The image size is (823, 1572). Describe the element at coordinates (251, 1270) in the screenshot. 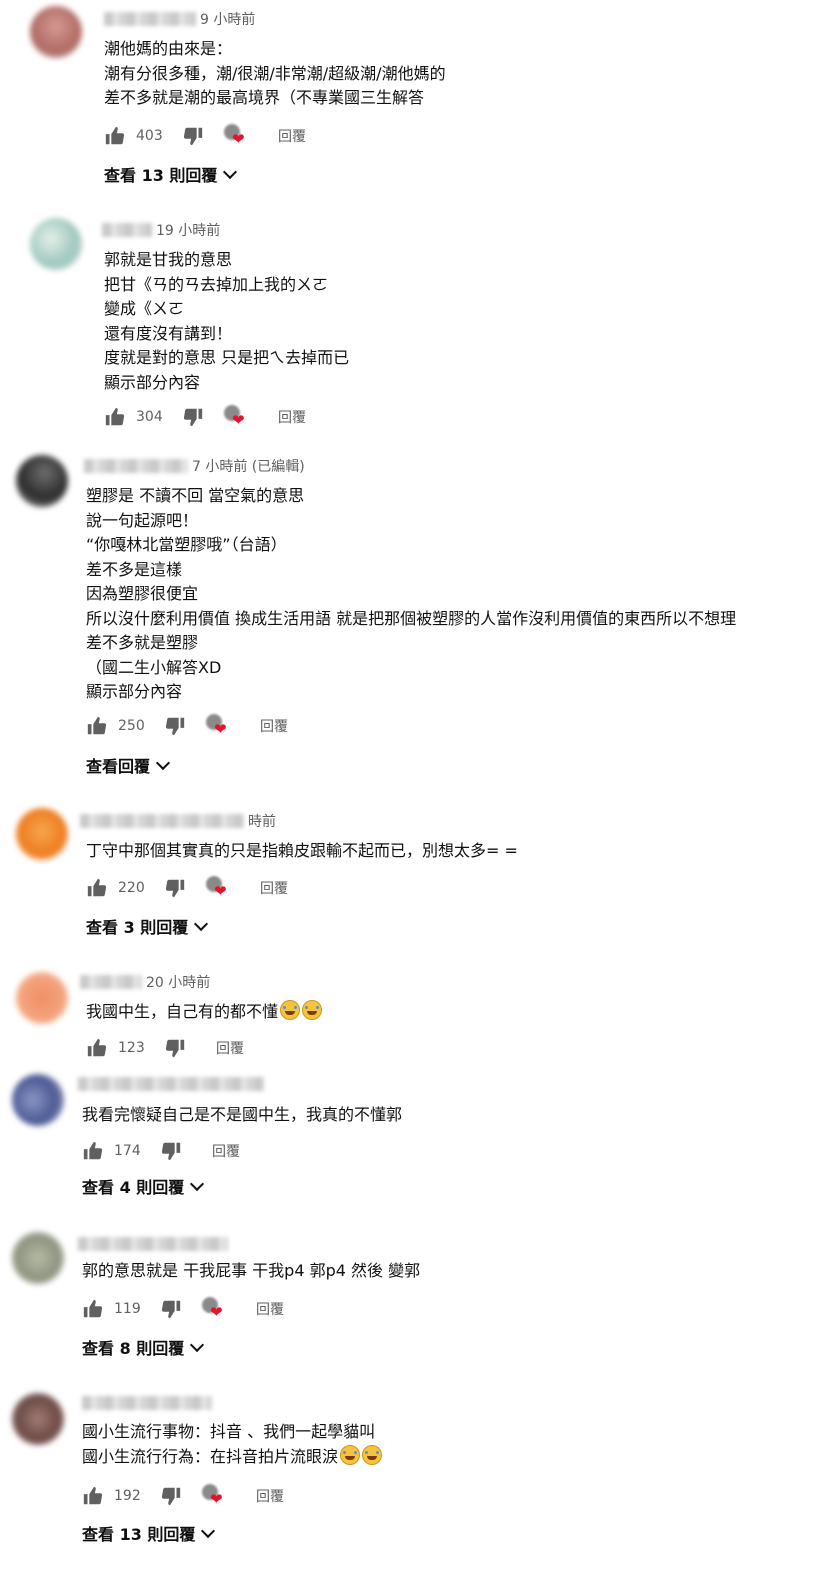

I see `comment-text: 郭的意思就是 干我屁事 干我p4 郭p4 然後 變郭` at that location.